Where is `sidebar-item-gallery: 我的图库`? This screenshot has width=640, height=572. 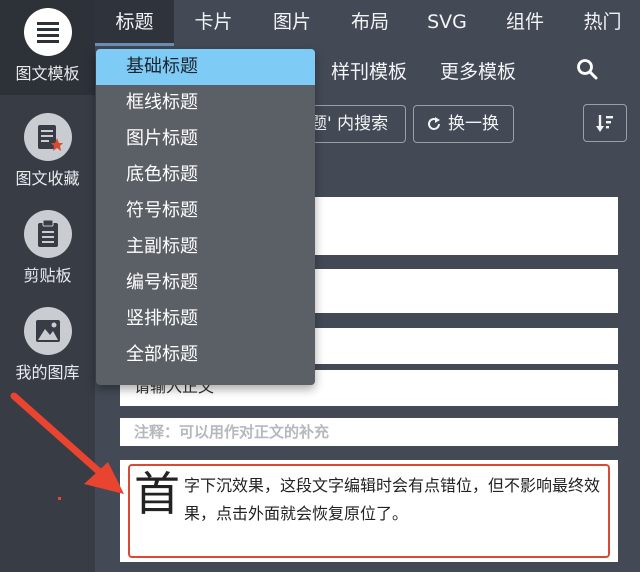
sidebar-item-gallery: 我的图库 is located at coordinates (47, 345).